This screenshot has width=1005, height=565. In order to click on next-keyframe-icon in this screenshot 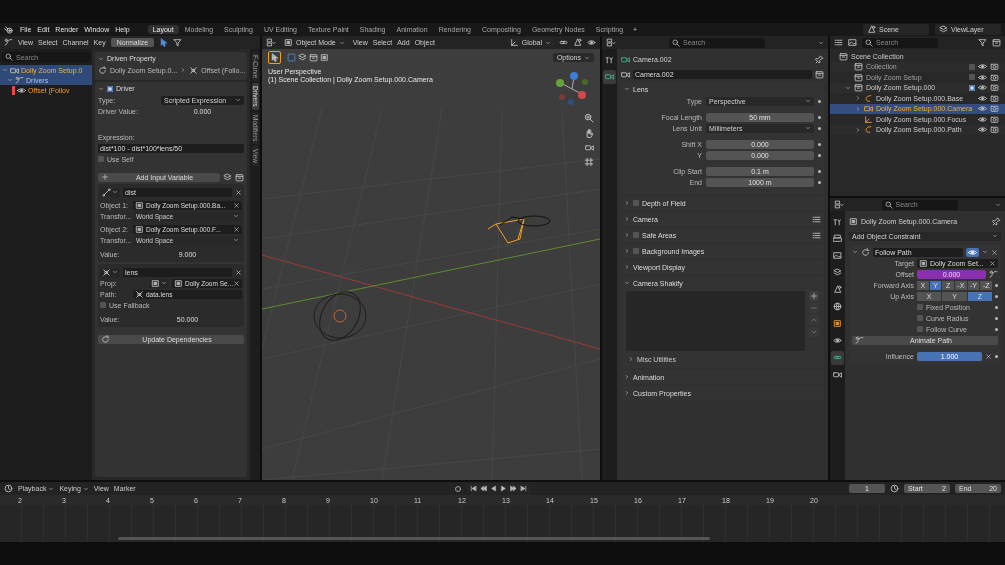, I will do `click(514, 488)`.